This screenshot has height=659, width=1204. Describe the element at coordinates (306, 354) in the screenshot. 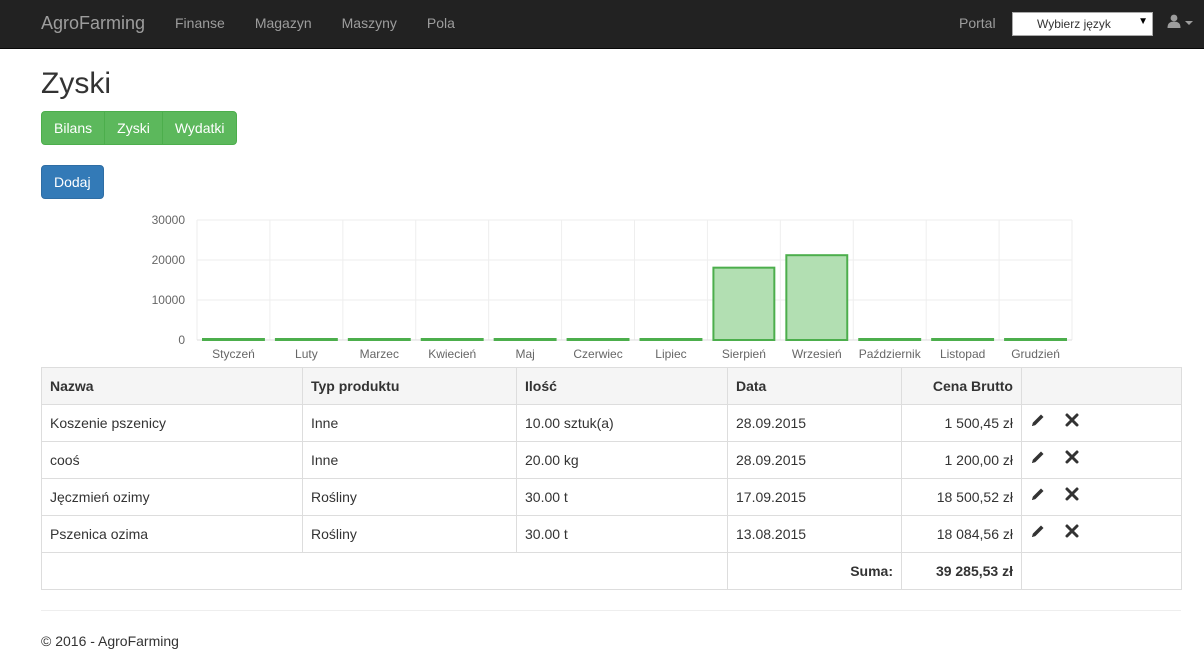

I see `x-tick-label: Luty` at that location.